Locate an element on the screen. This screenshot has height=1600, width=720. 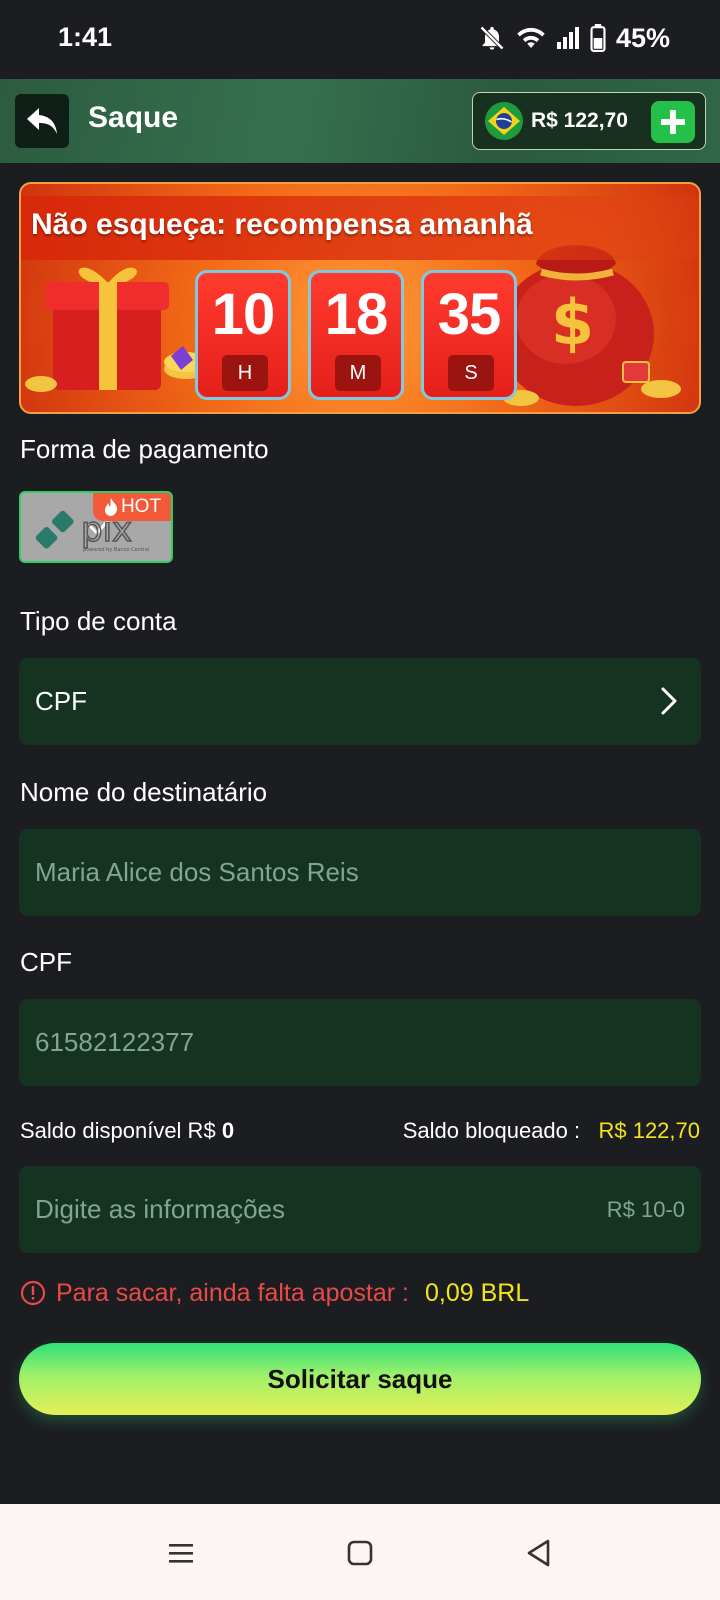
svg-text: powered by Banco Central is located at coordinates (116, 550).